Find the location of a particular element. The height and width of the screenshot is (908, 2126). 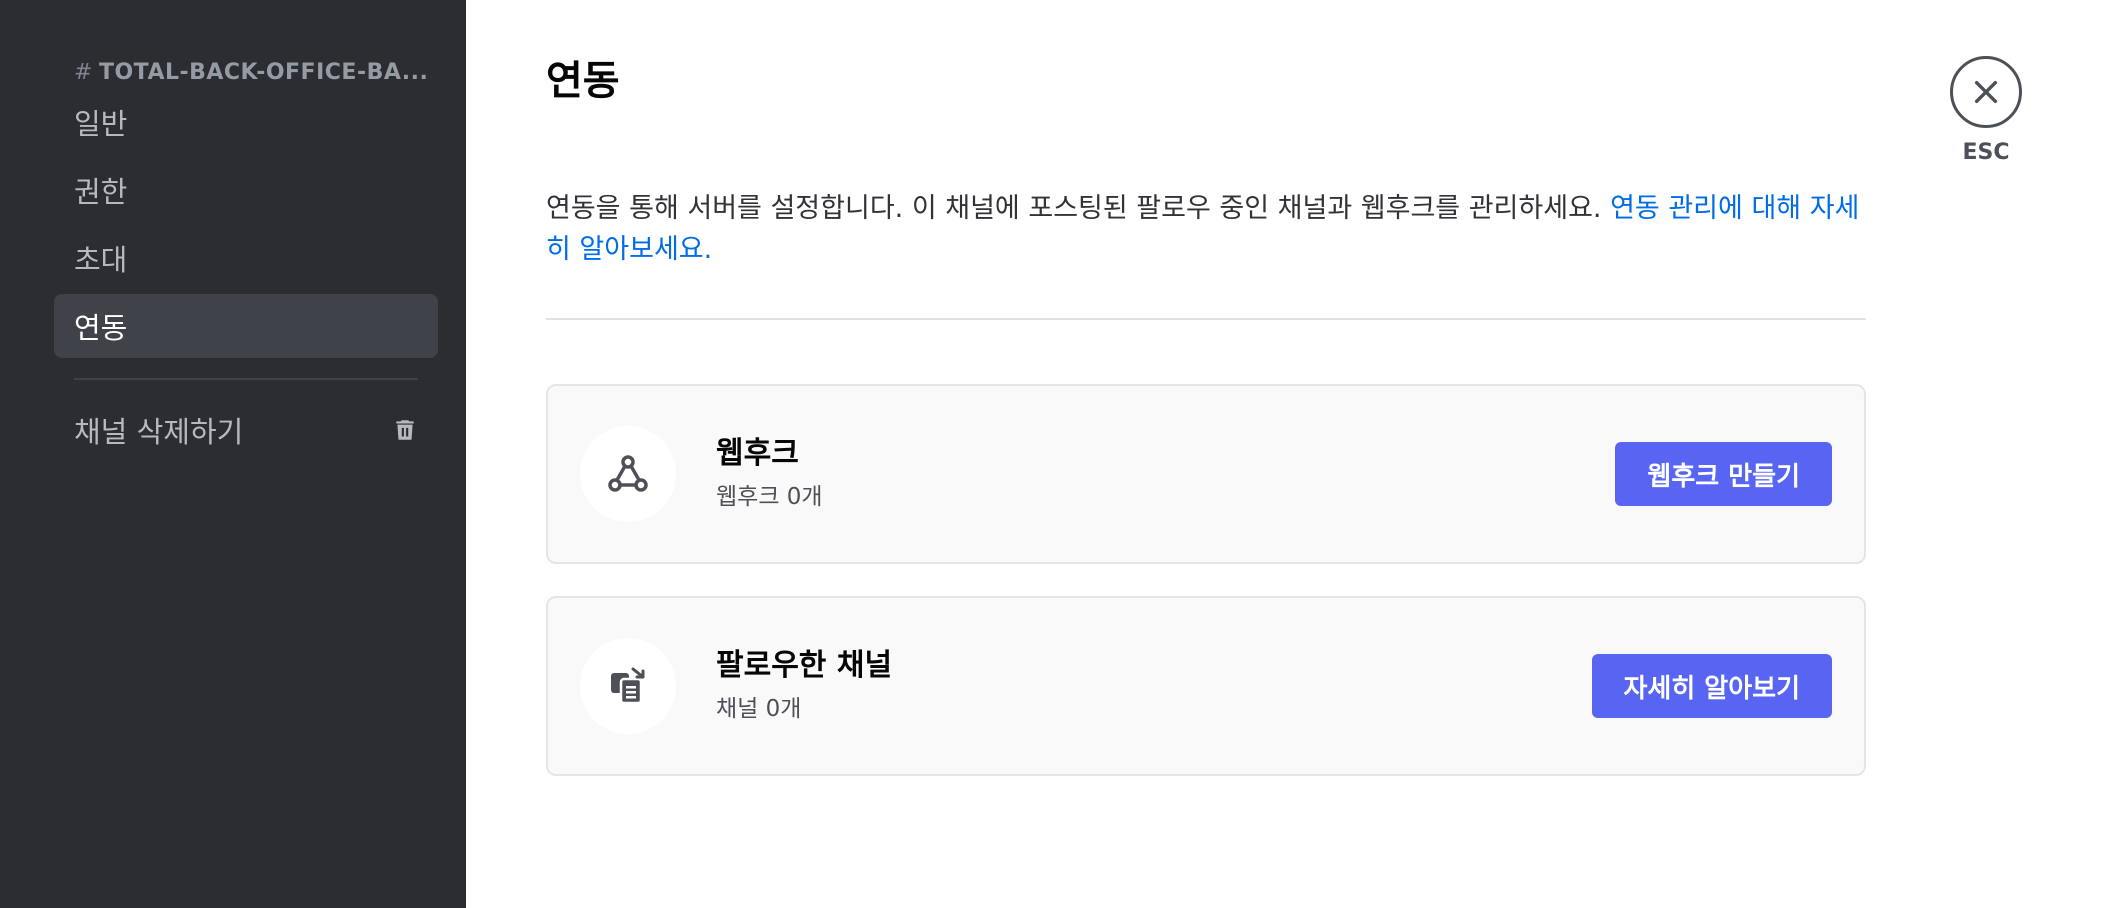

channel-hash-icon: # is located at coordinates (83, 72).